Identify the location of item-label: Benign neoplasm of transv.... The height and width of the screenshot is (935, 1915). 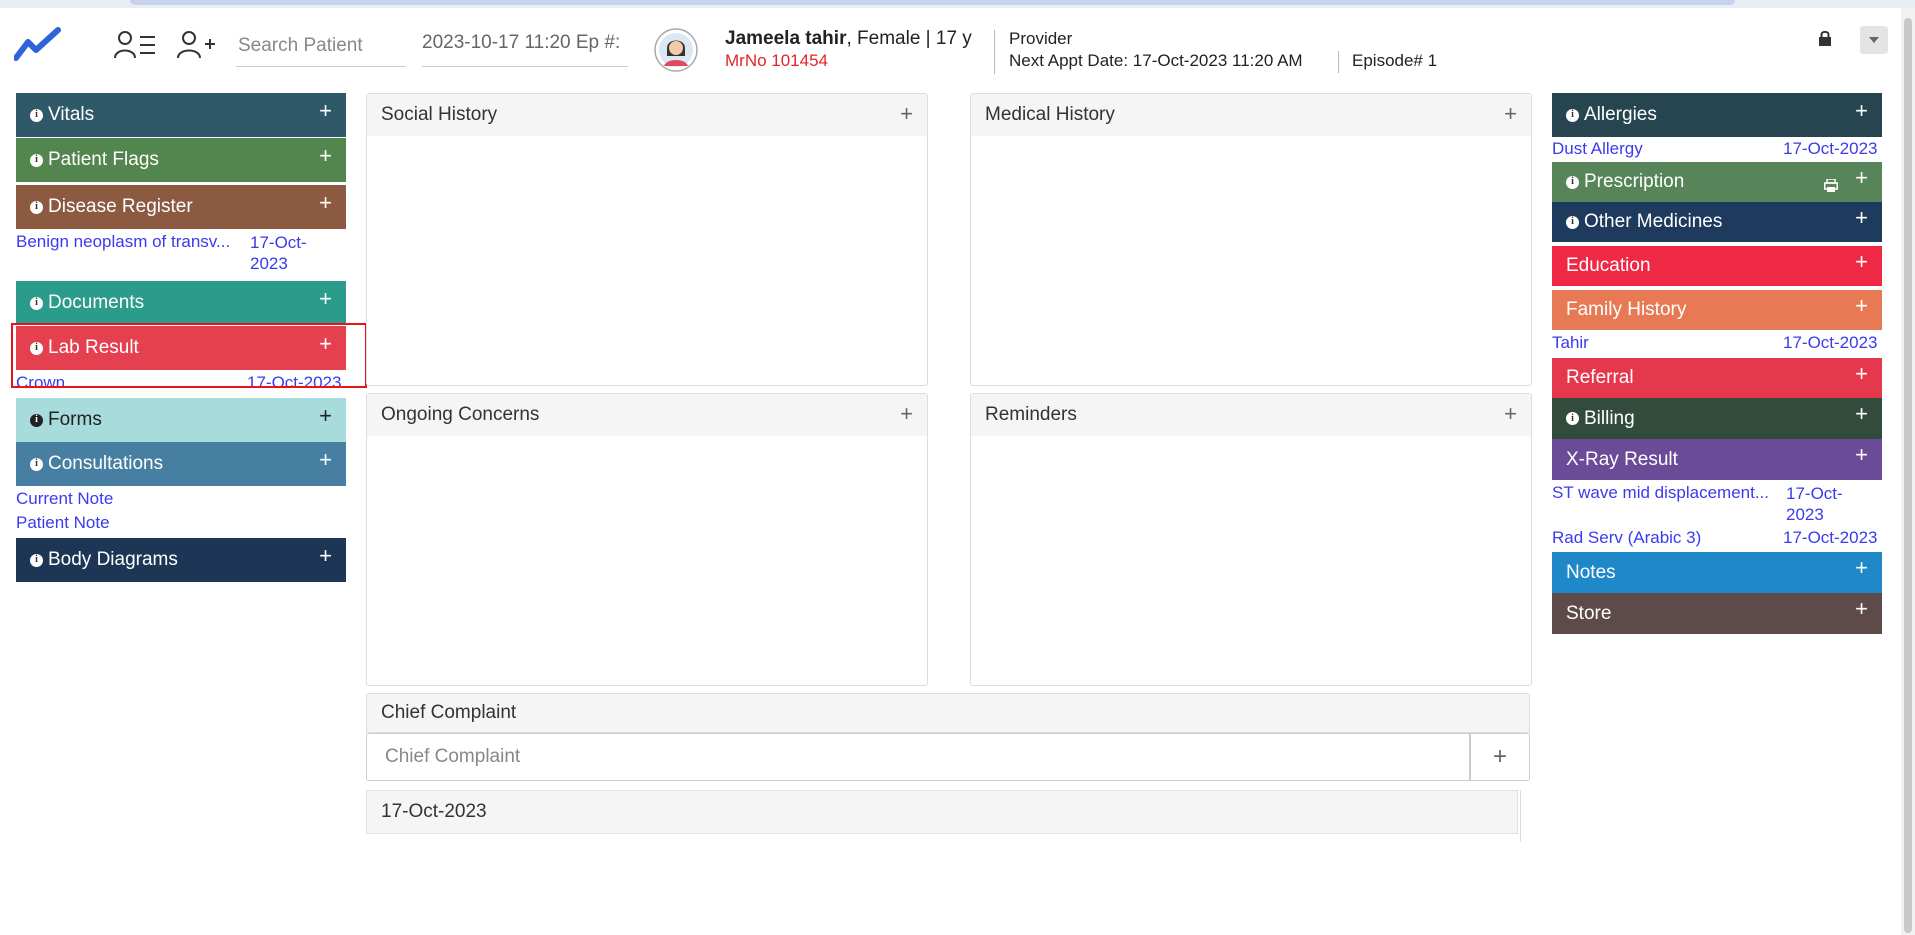
(123, 242).